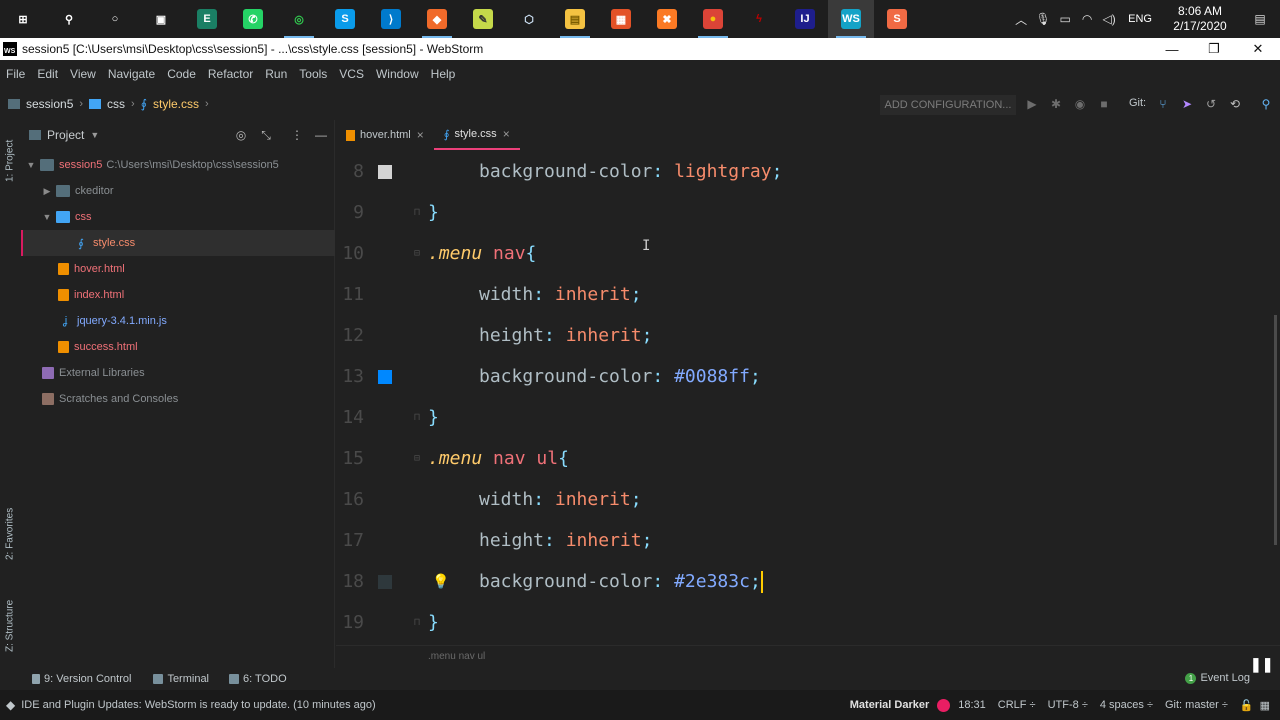  Describe the element at coordinates (437, 19) in the screenshot. I see `brave-browser-icon: ◆` at that location.